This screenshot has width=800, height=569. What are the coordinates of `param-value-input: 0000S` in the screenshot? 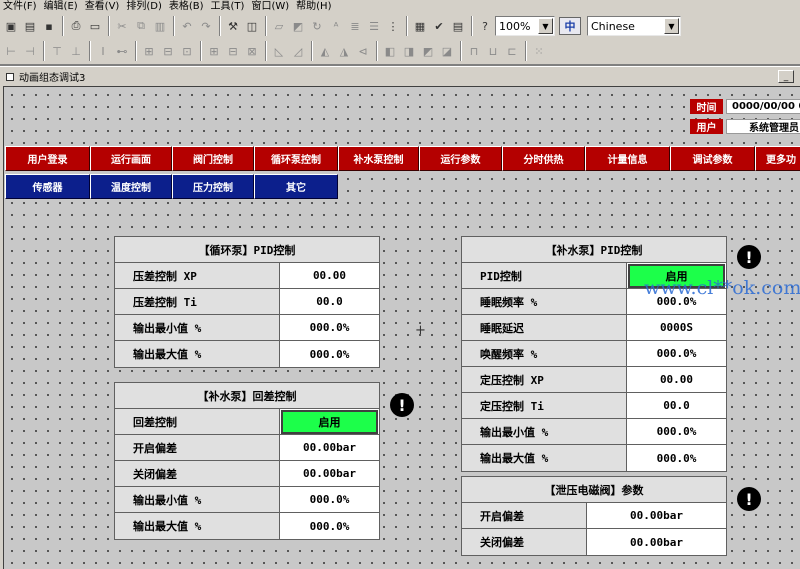 It's located at (676, 327).